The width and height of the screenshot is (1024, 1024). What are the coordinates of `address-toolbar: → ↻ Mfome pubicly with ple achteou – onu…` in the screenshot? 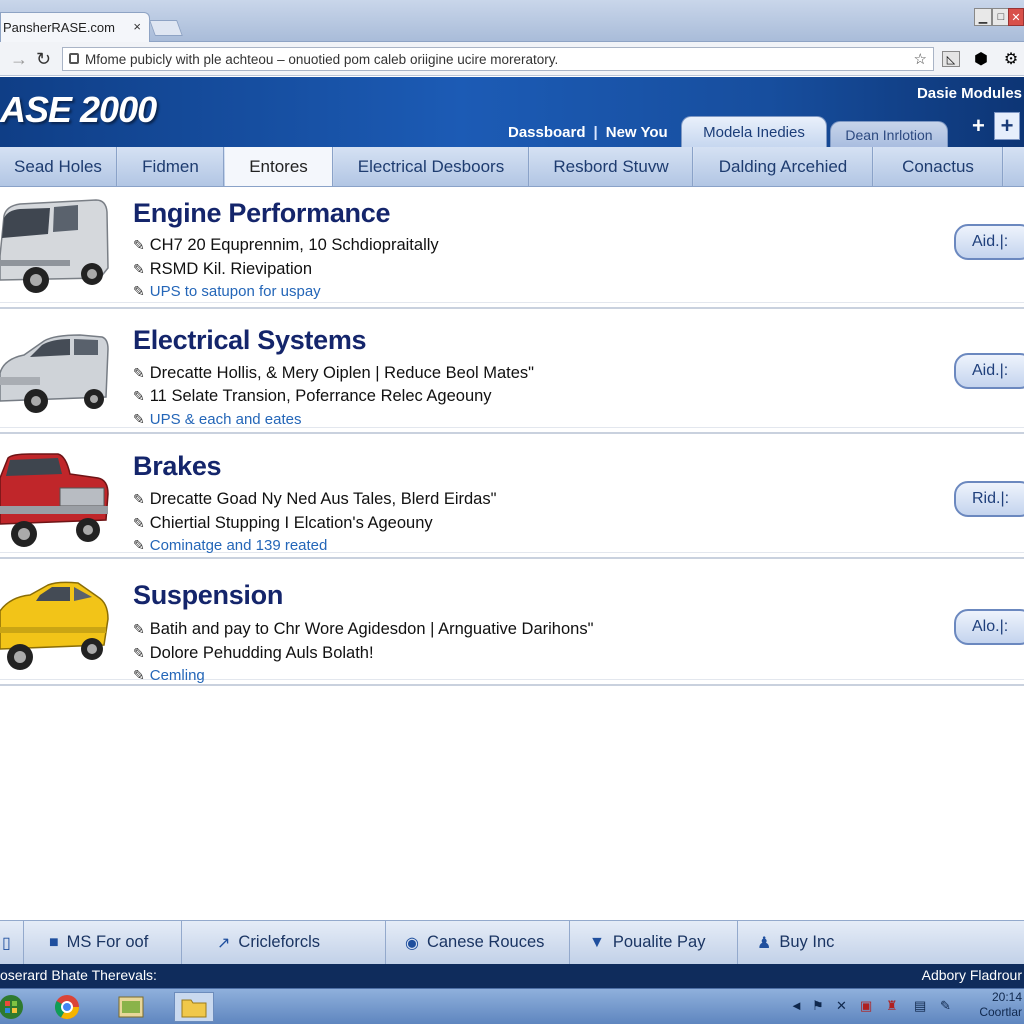 It's located at (512, 59).